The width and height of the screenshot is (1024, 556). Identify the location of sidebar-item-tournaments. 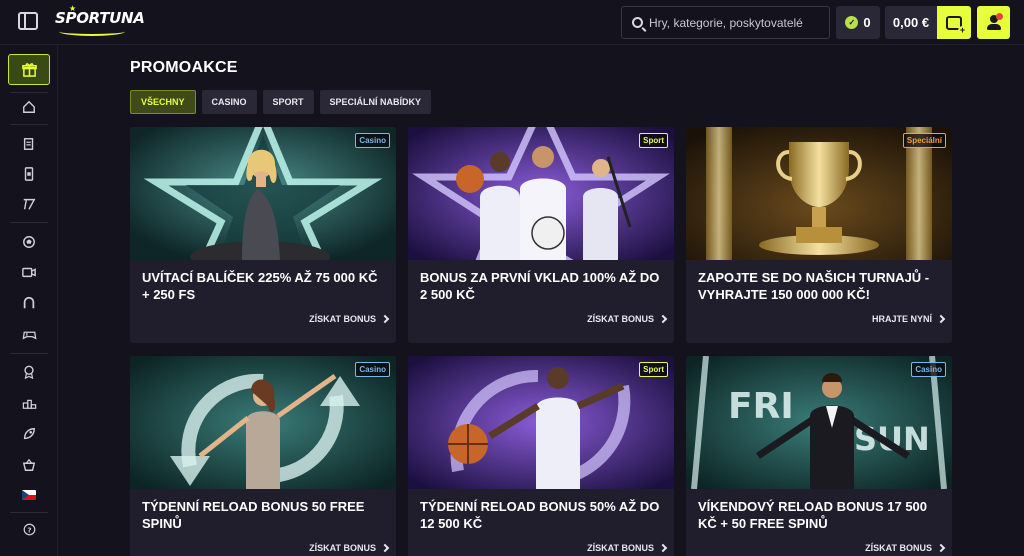
(29, 403).